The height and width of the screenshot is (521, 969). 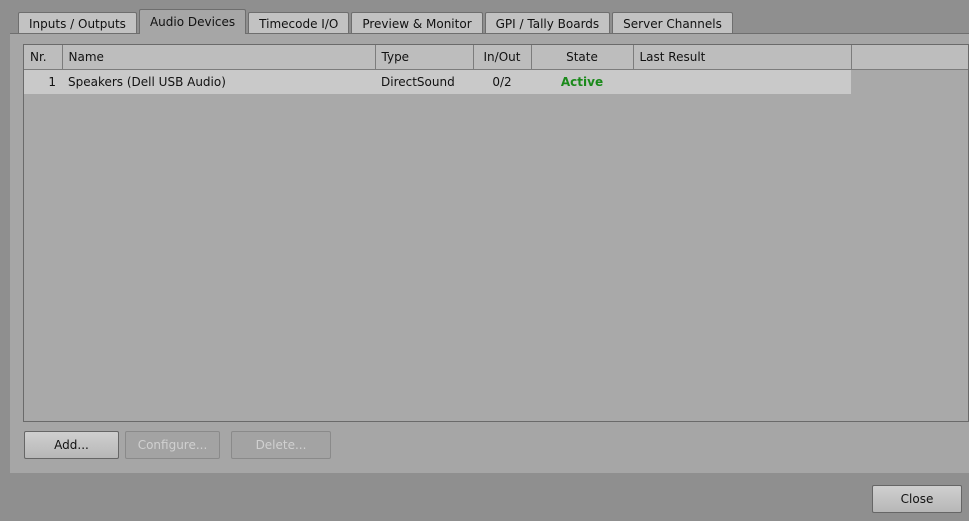 I want to click on tab-audio-devices: Audio Devices, so click(x=192, y=21).